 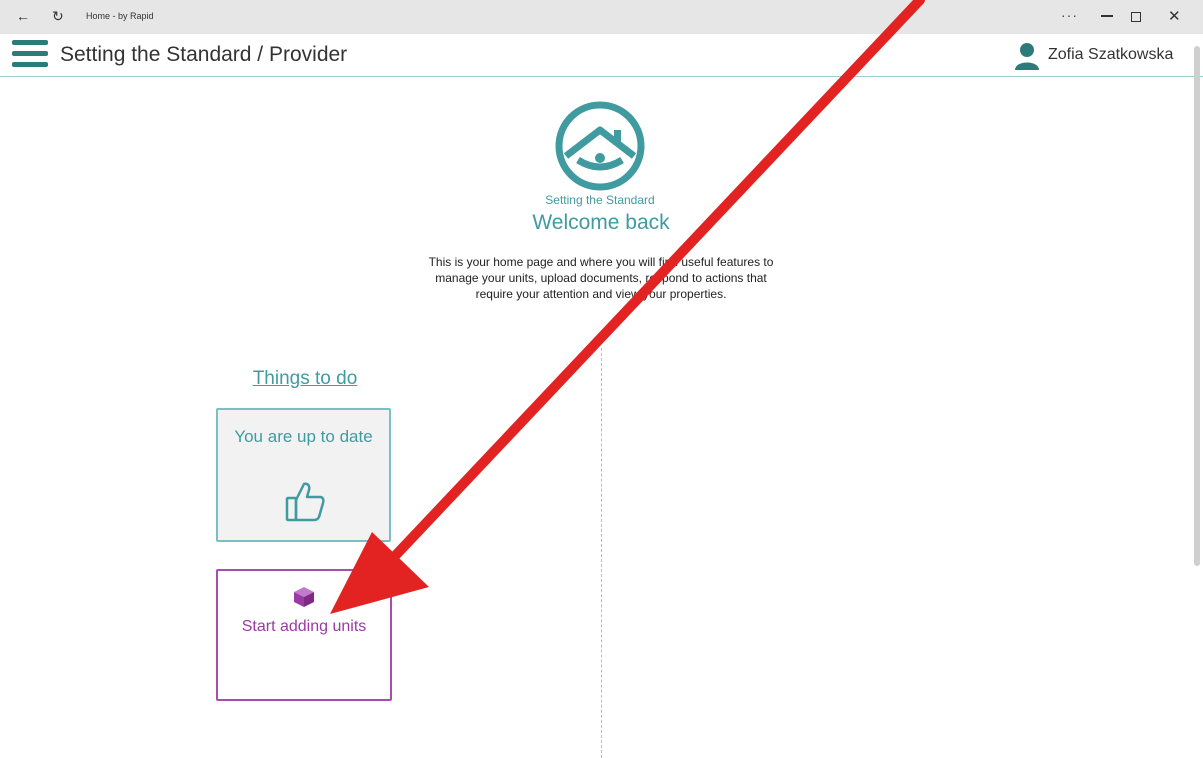 I want to click on hamburger-menu-icon, so click(x=30, y=55).